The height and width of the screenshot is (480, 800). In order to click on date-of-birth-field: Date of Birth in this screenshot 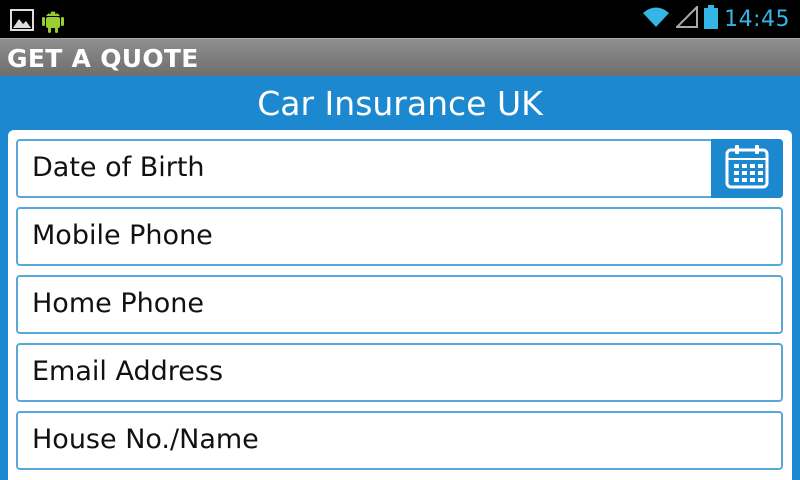, I will do `click(399, 168)`.